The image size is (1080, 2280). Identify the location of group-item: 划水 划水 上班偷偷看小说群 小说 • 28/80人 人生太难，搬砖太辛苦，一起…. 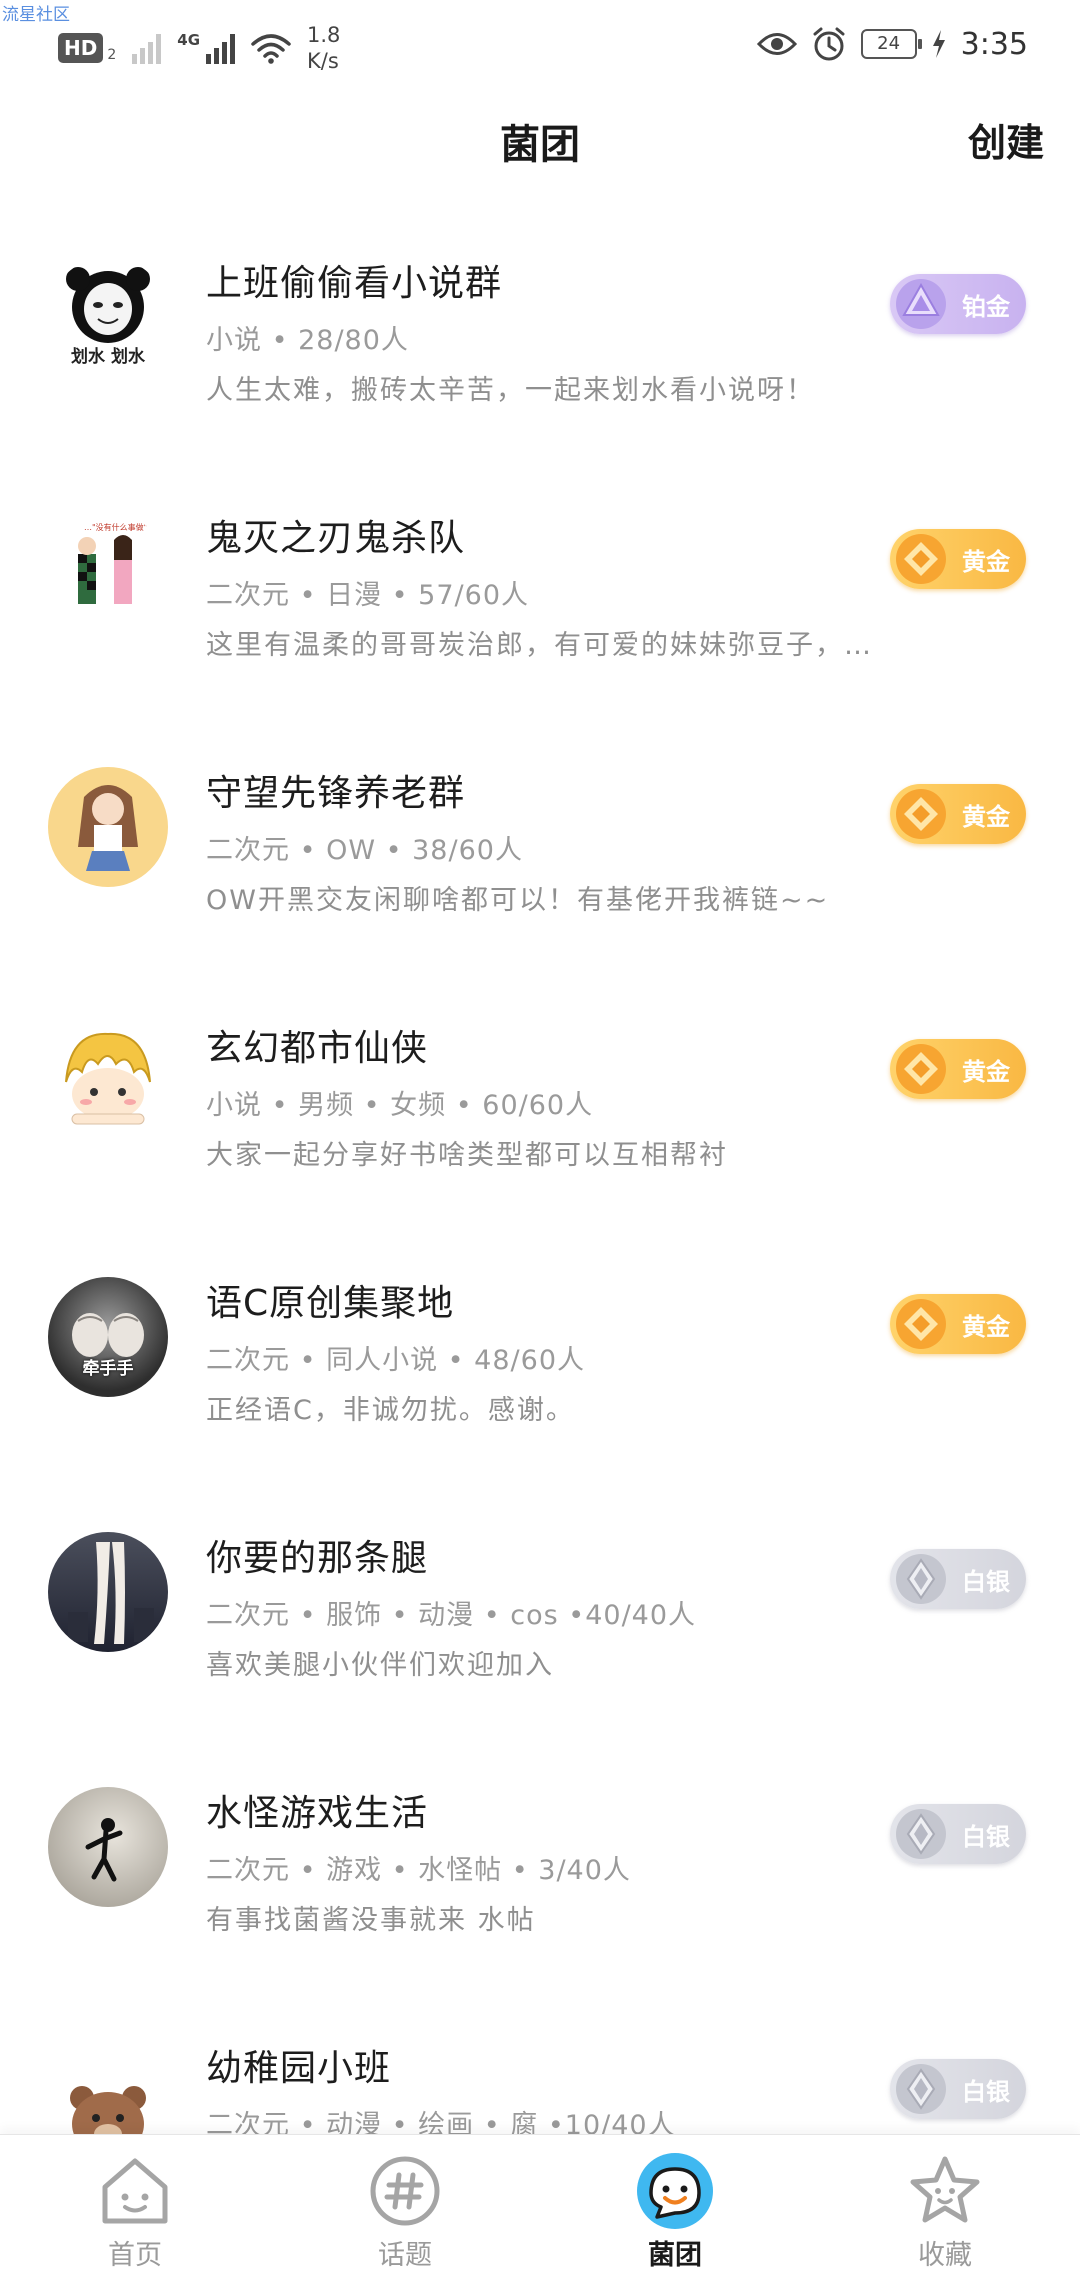
(540, 339).